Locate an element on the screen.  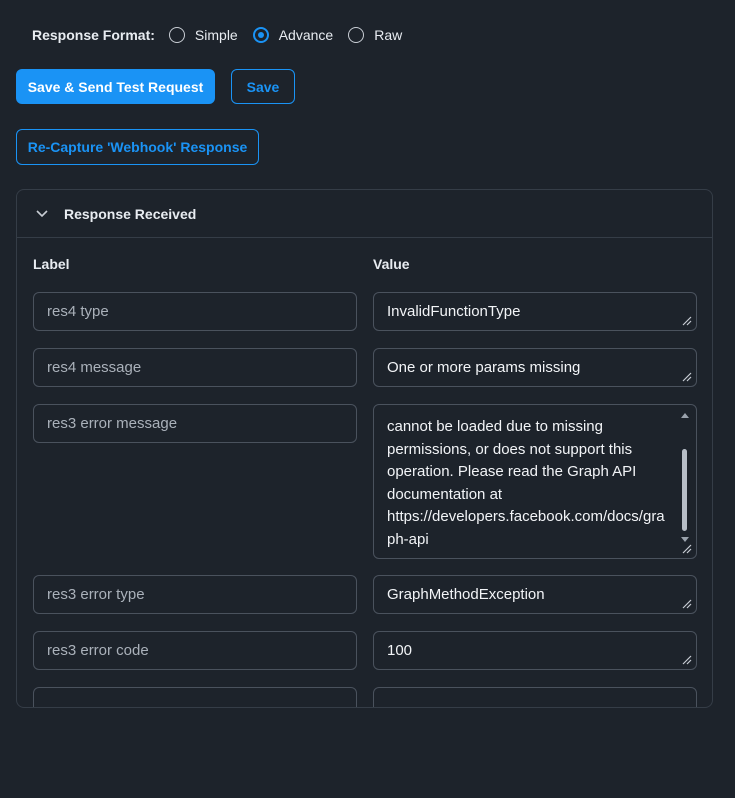
label-field-partial is located at coordinates (195, 697).